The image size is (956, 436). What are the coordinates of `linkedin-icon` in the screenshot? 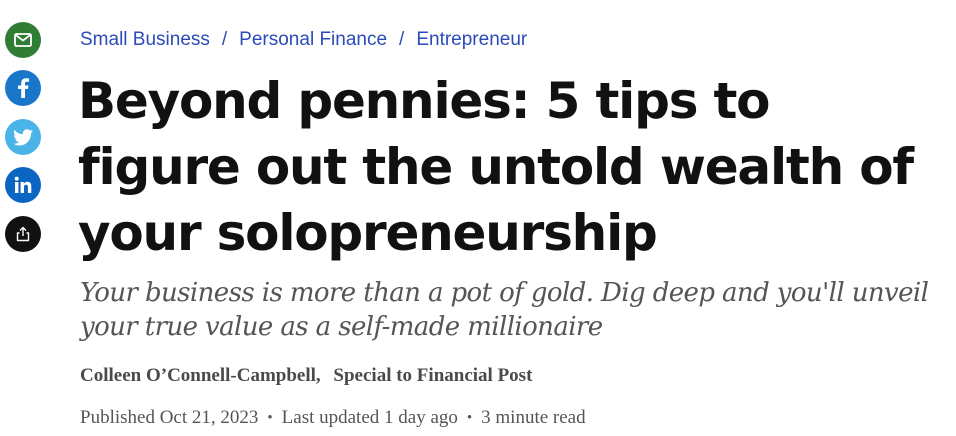 It's located at (23, 185).